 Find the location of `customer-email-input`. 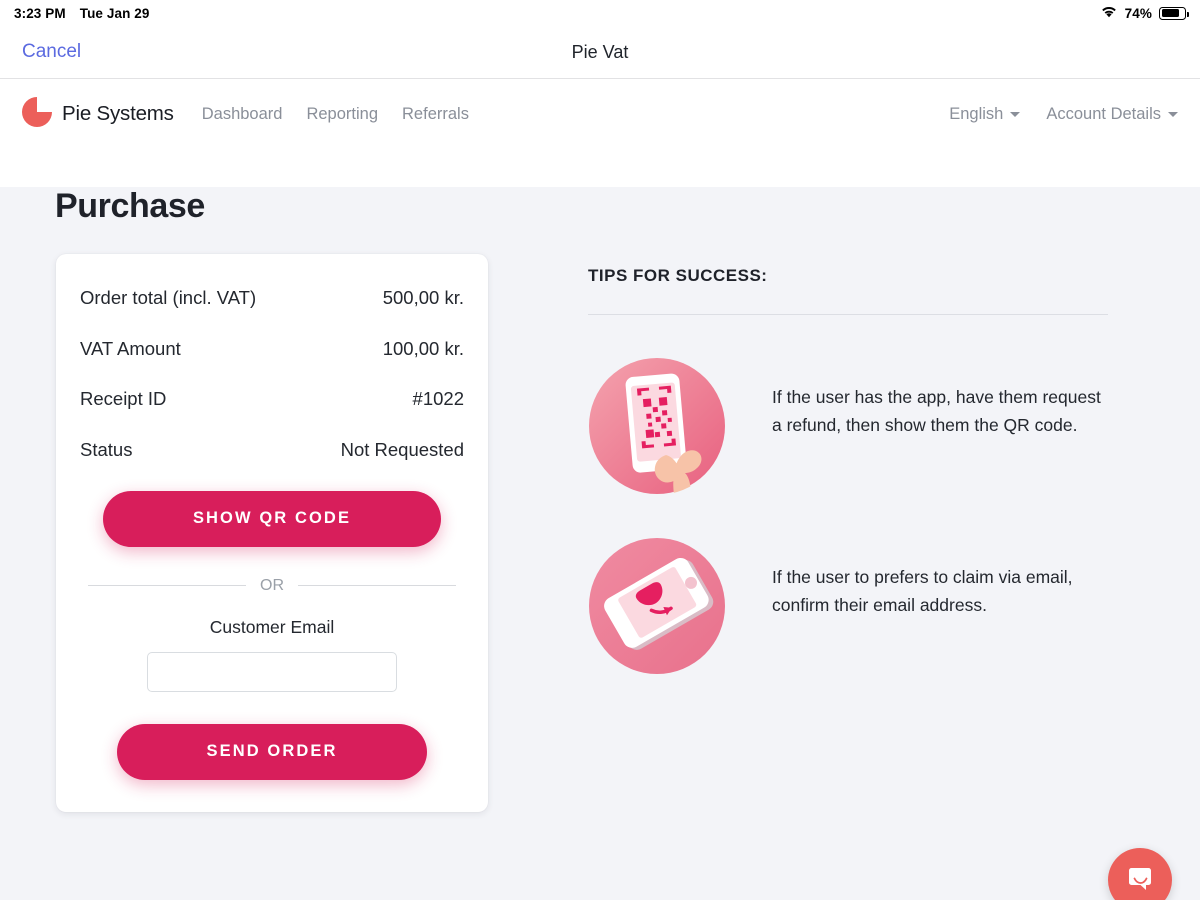

customer-email-input is located at coordinates (272, 671).